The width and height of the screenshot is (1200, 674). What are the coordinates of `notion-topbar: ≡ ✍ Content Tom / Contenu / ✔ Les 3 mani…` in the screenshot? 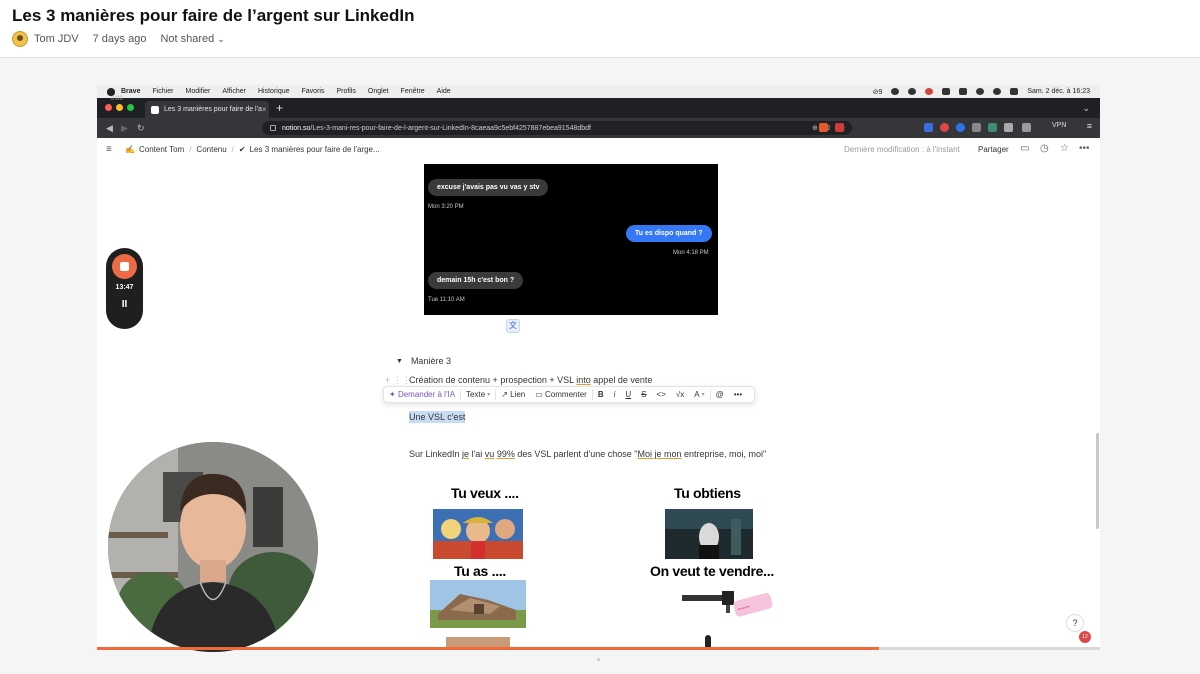 It's located at (598, 150).